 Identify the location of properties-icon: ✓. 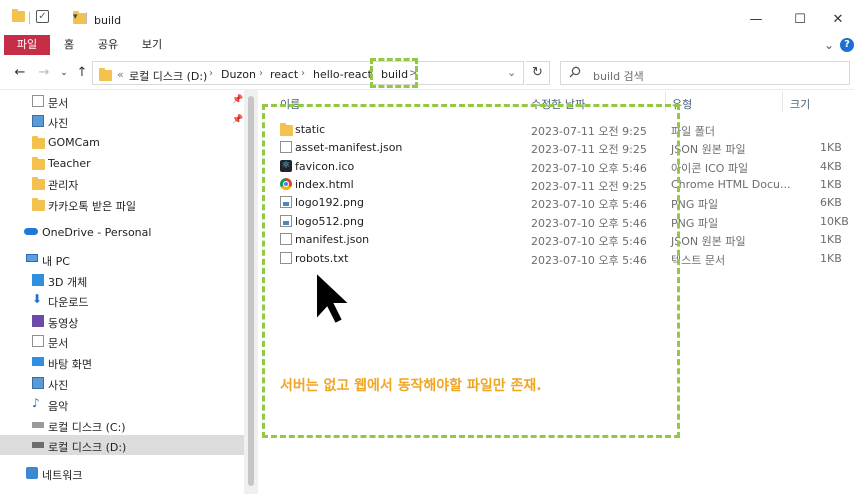
(42, 16).